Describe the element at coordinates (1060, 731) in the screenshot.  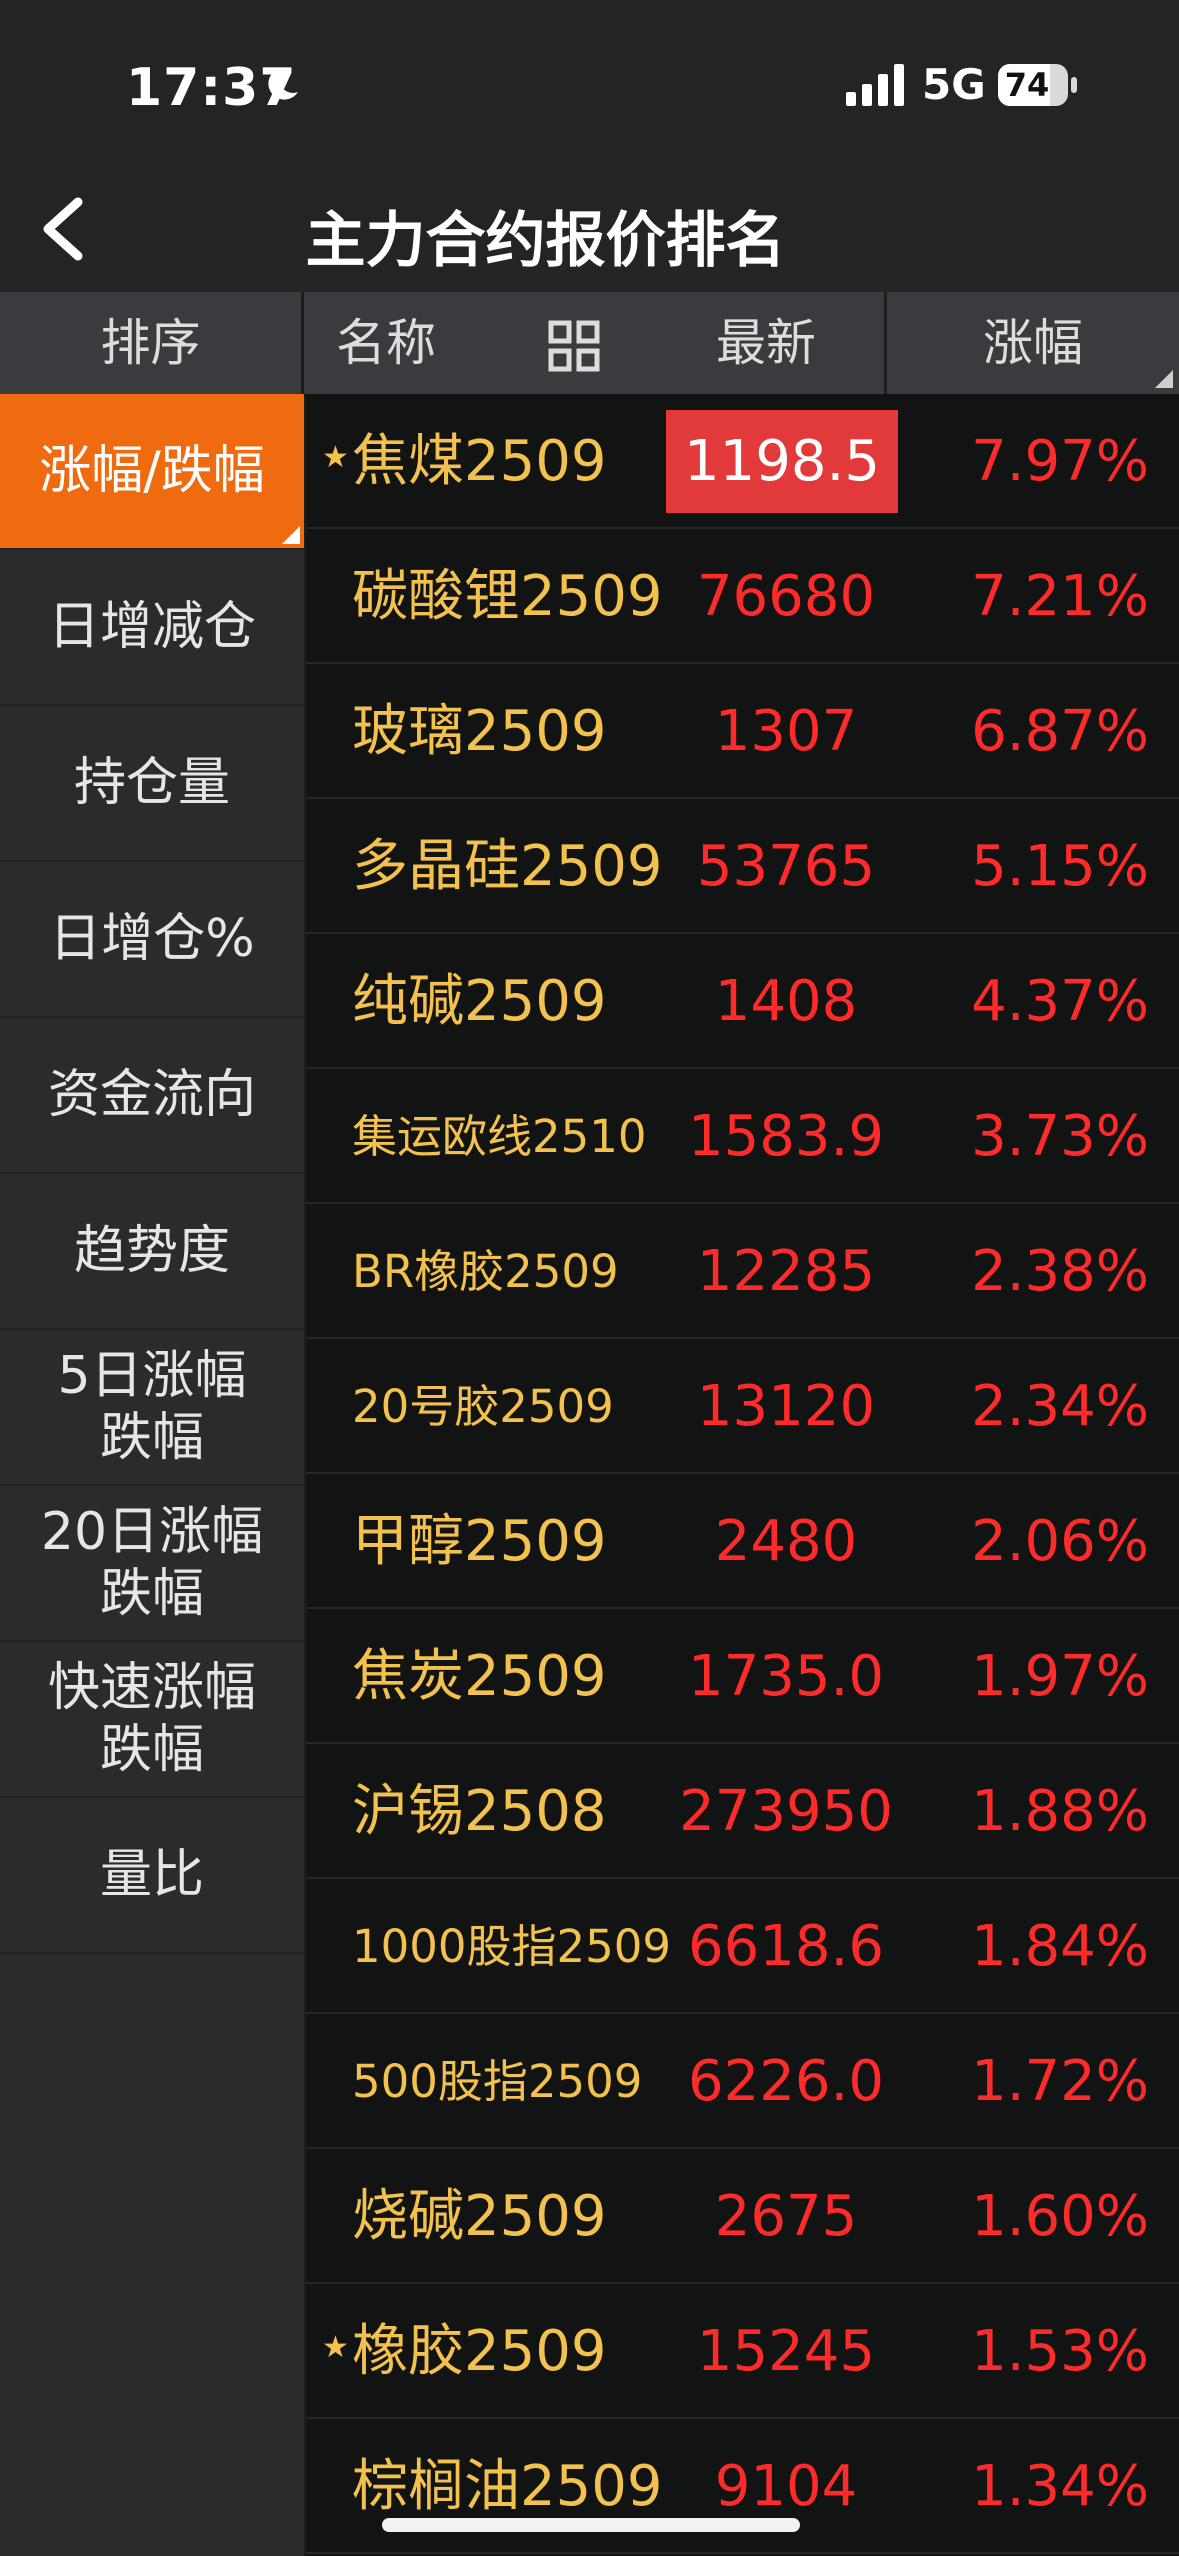
I see `change-percent: 6.87%` at that location.